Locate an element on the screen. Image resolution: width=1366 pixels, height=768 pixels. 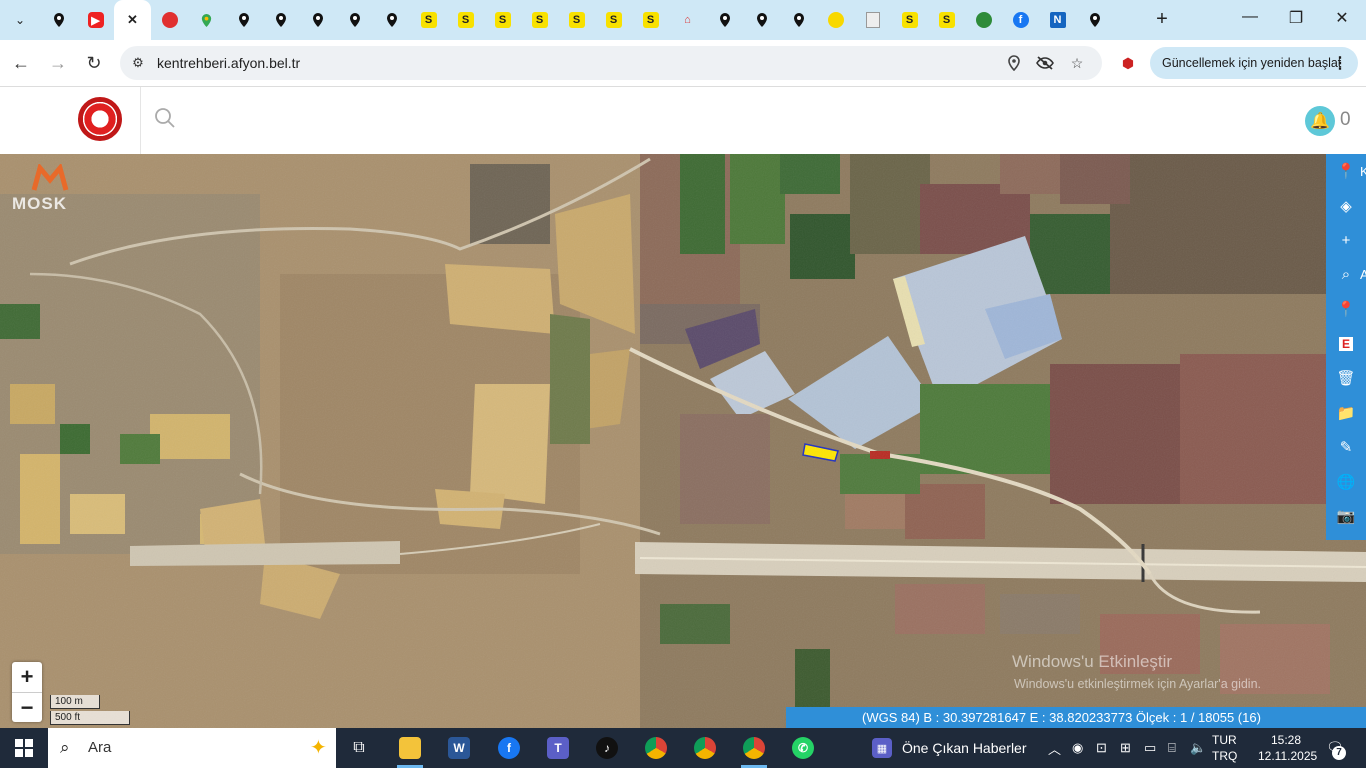
camera-icon: 📷 is located at coordinates (1346, 517).